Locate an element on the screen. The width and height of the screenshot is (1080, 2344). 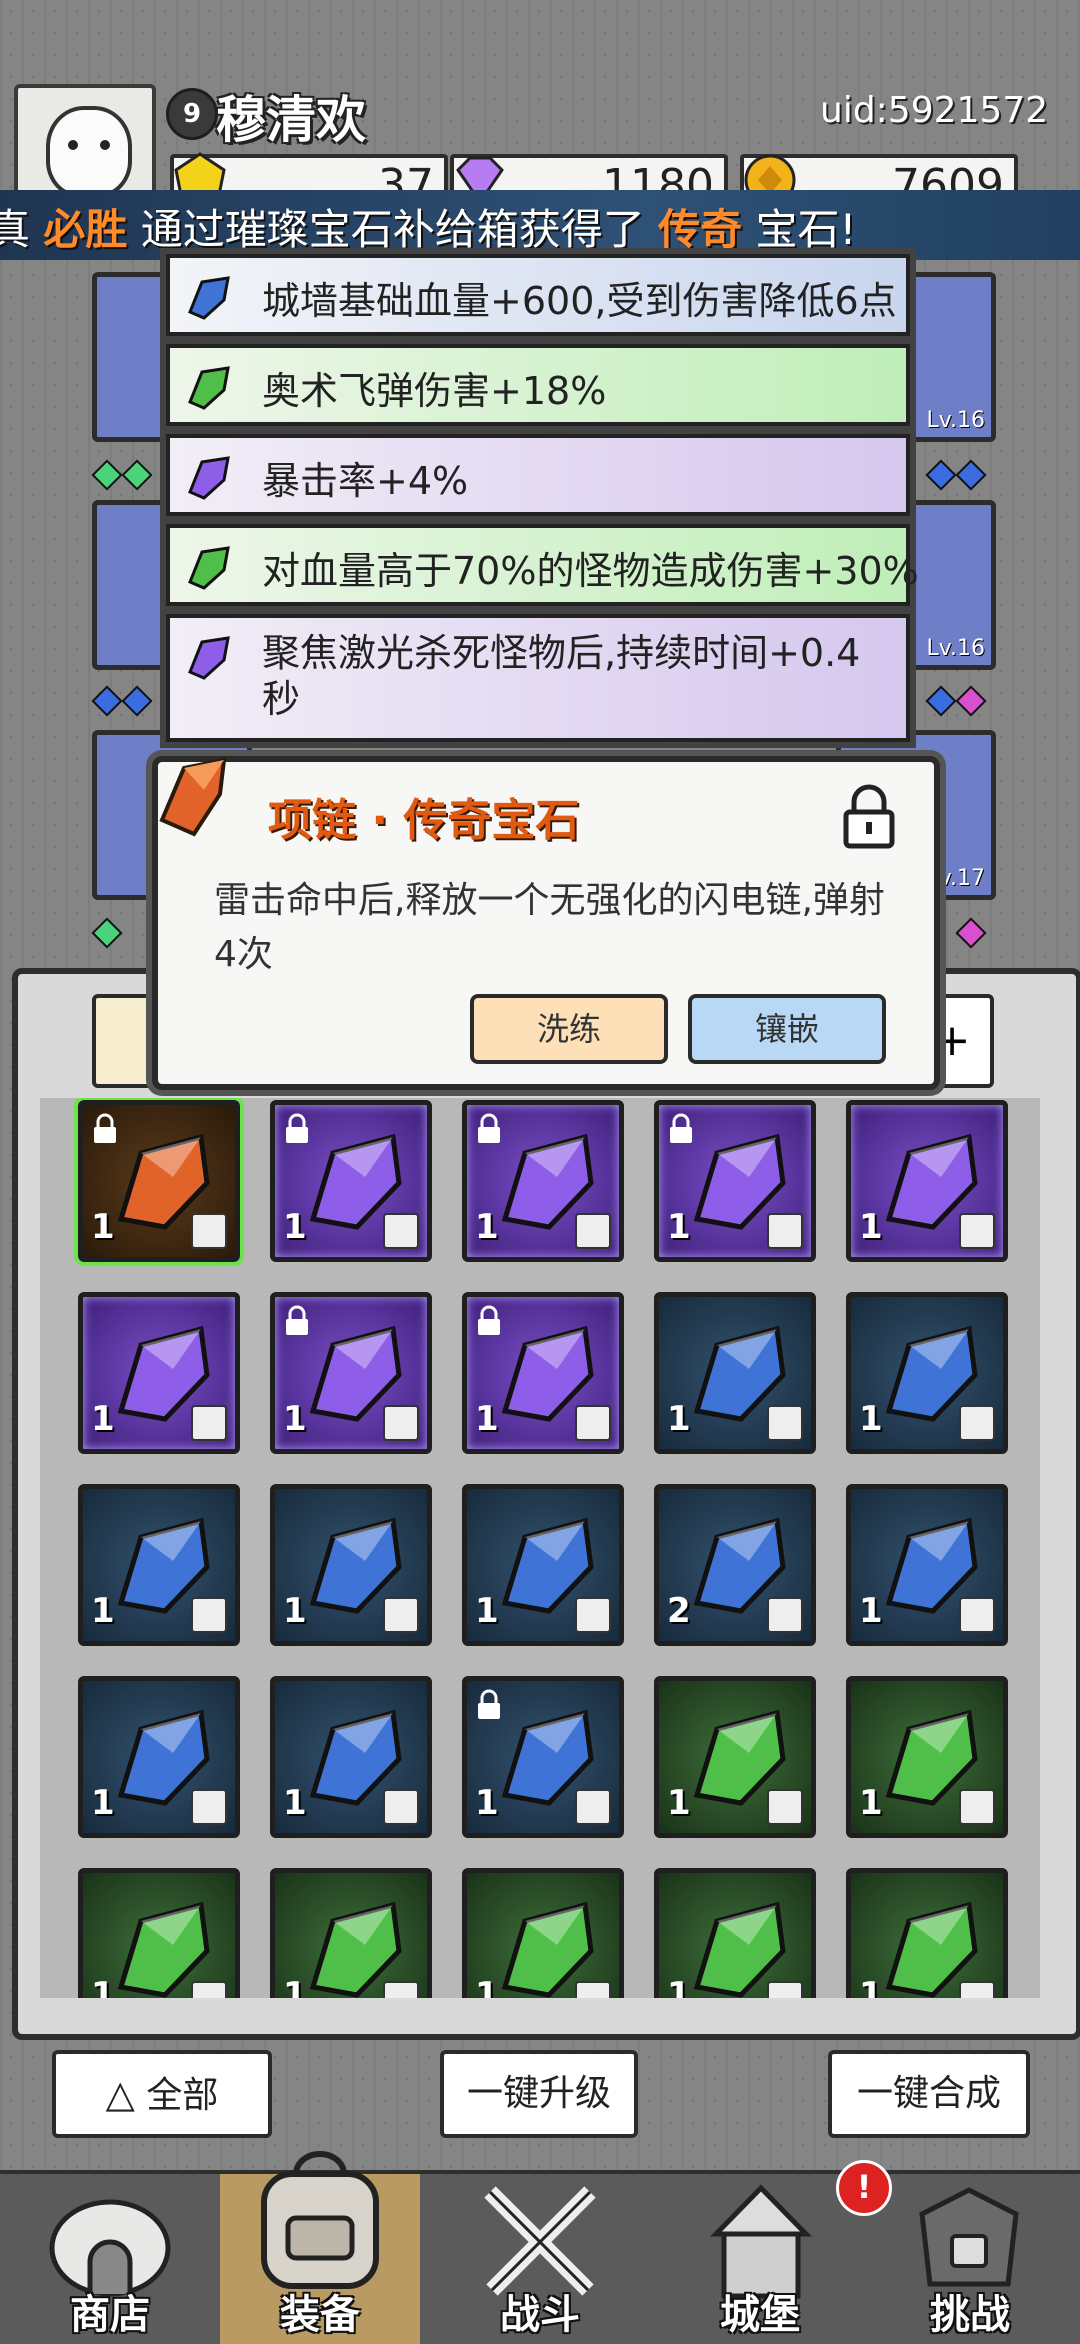
gem-slot: 2 is located at coordinates (735, 1565).